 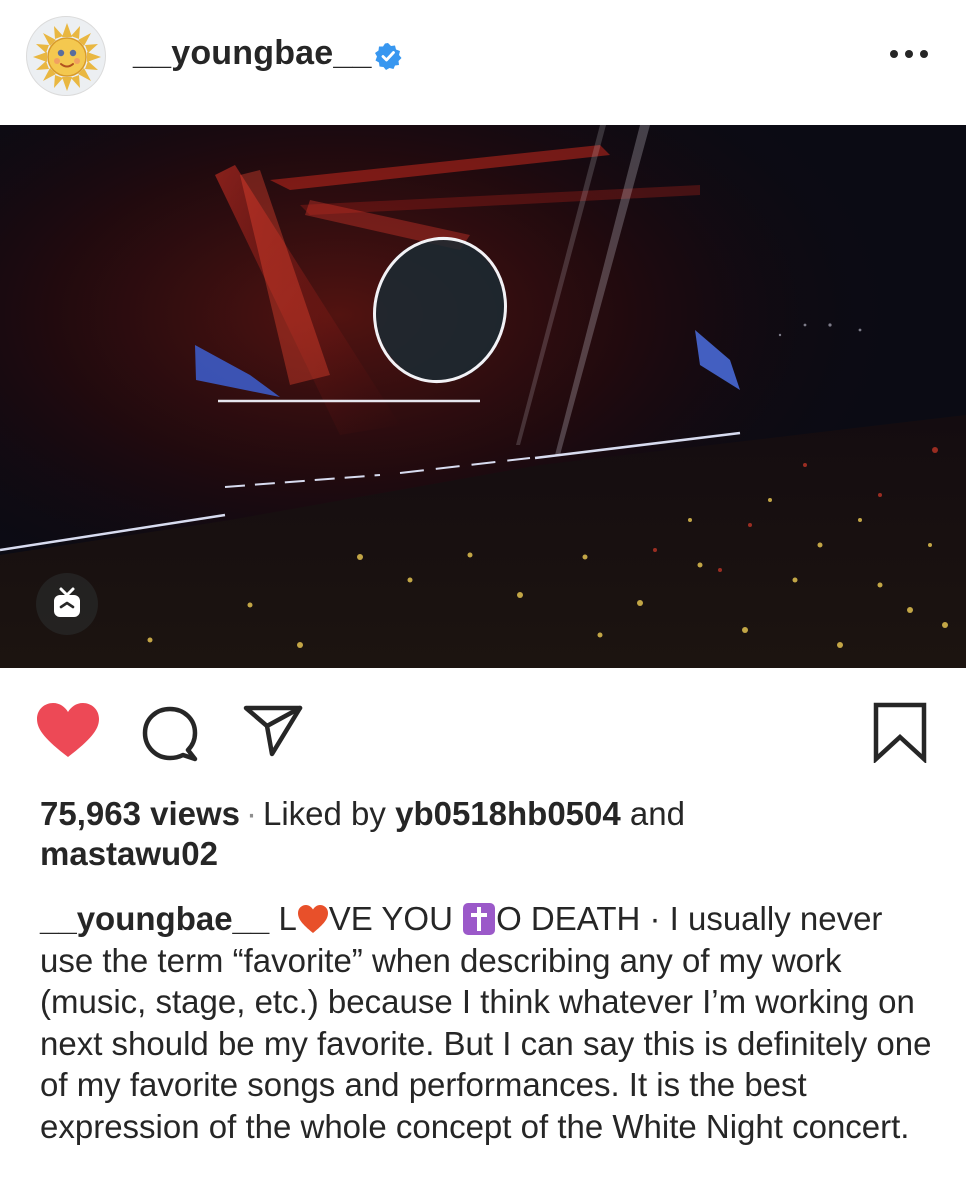 What do you see at coordinates (483, 62) in the screenshot?
I see `post-header: __youngbae__` at bounding box center [483, 62].